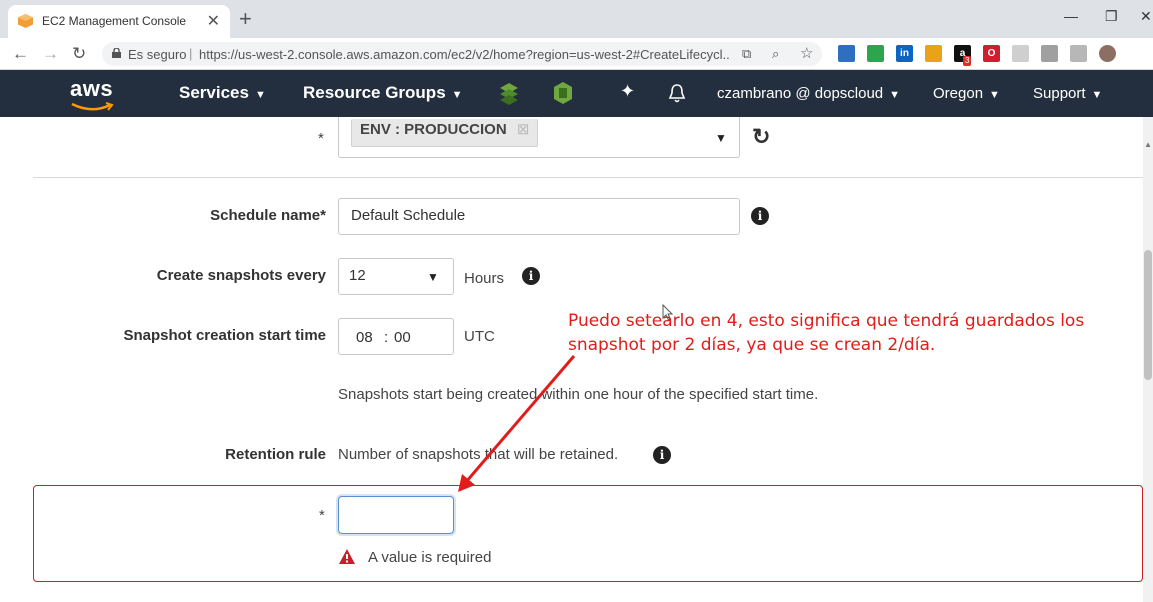 The width and height of the screenshot is (1153, 602). Describe the element at coordinates (1146, 16) in the screenshot. I see `close-window-button: ✕` at that location.